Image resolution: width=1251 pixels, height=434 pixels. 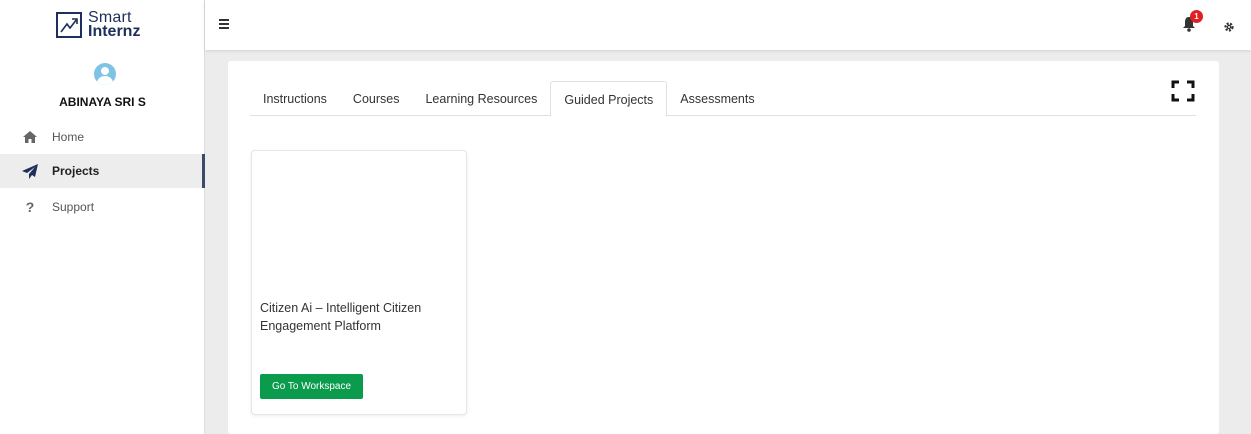 I want to click on top-bar: 1, so click(x=728, y=25).